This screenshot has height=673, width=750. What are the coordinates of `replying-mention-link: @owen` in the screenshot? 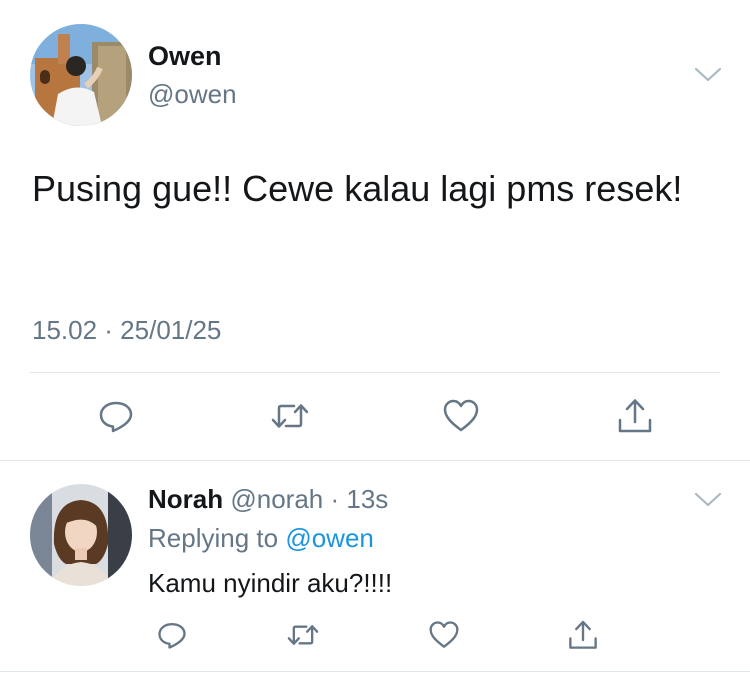 It's located at (329, 538).